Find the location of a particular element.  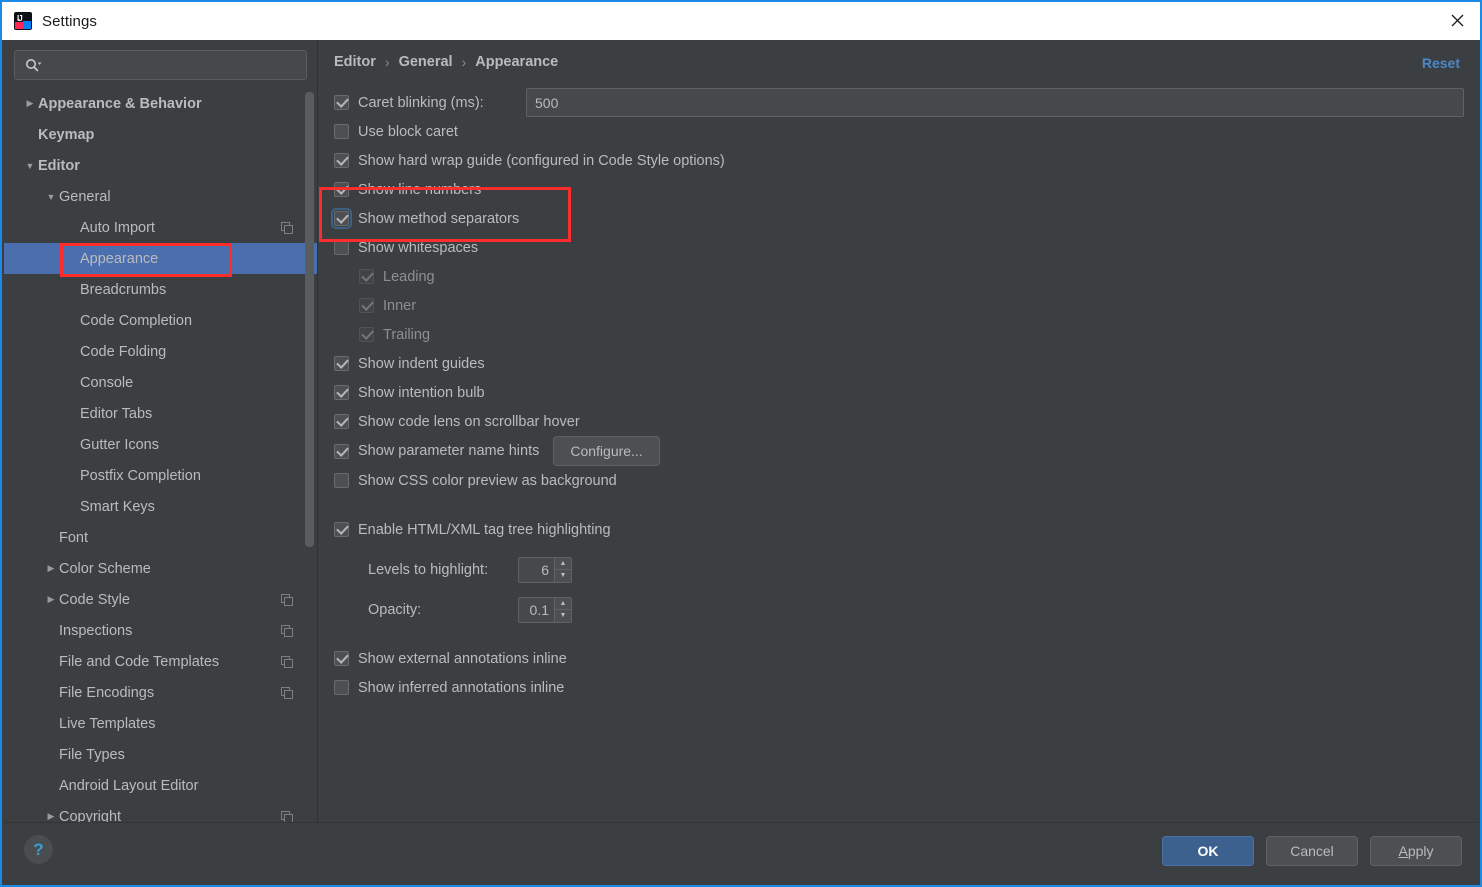

parameter-name-hints-label: Show parameter name hints is located at coordinates (449, 451).